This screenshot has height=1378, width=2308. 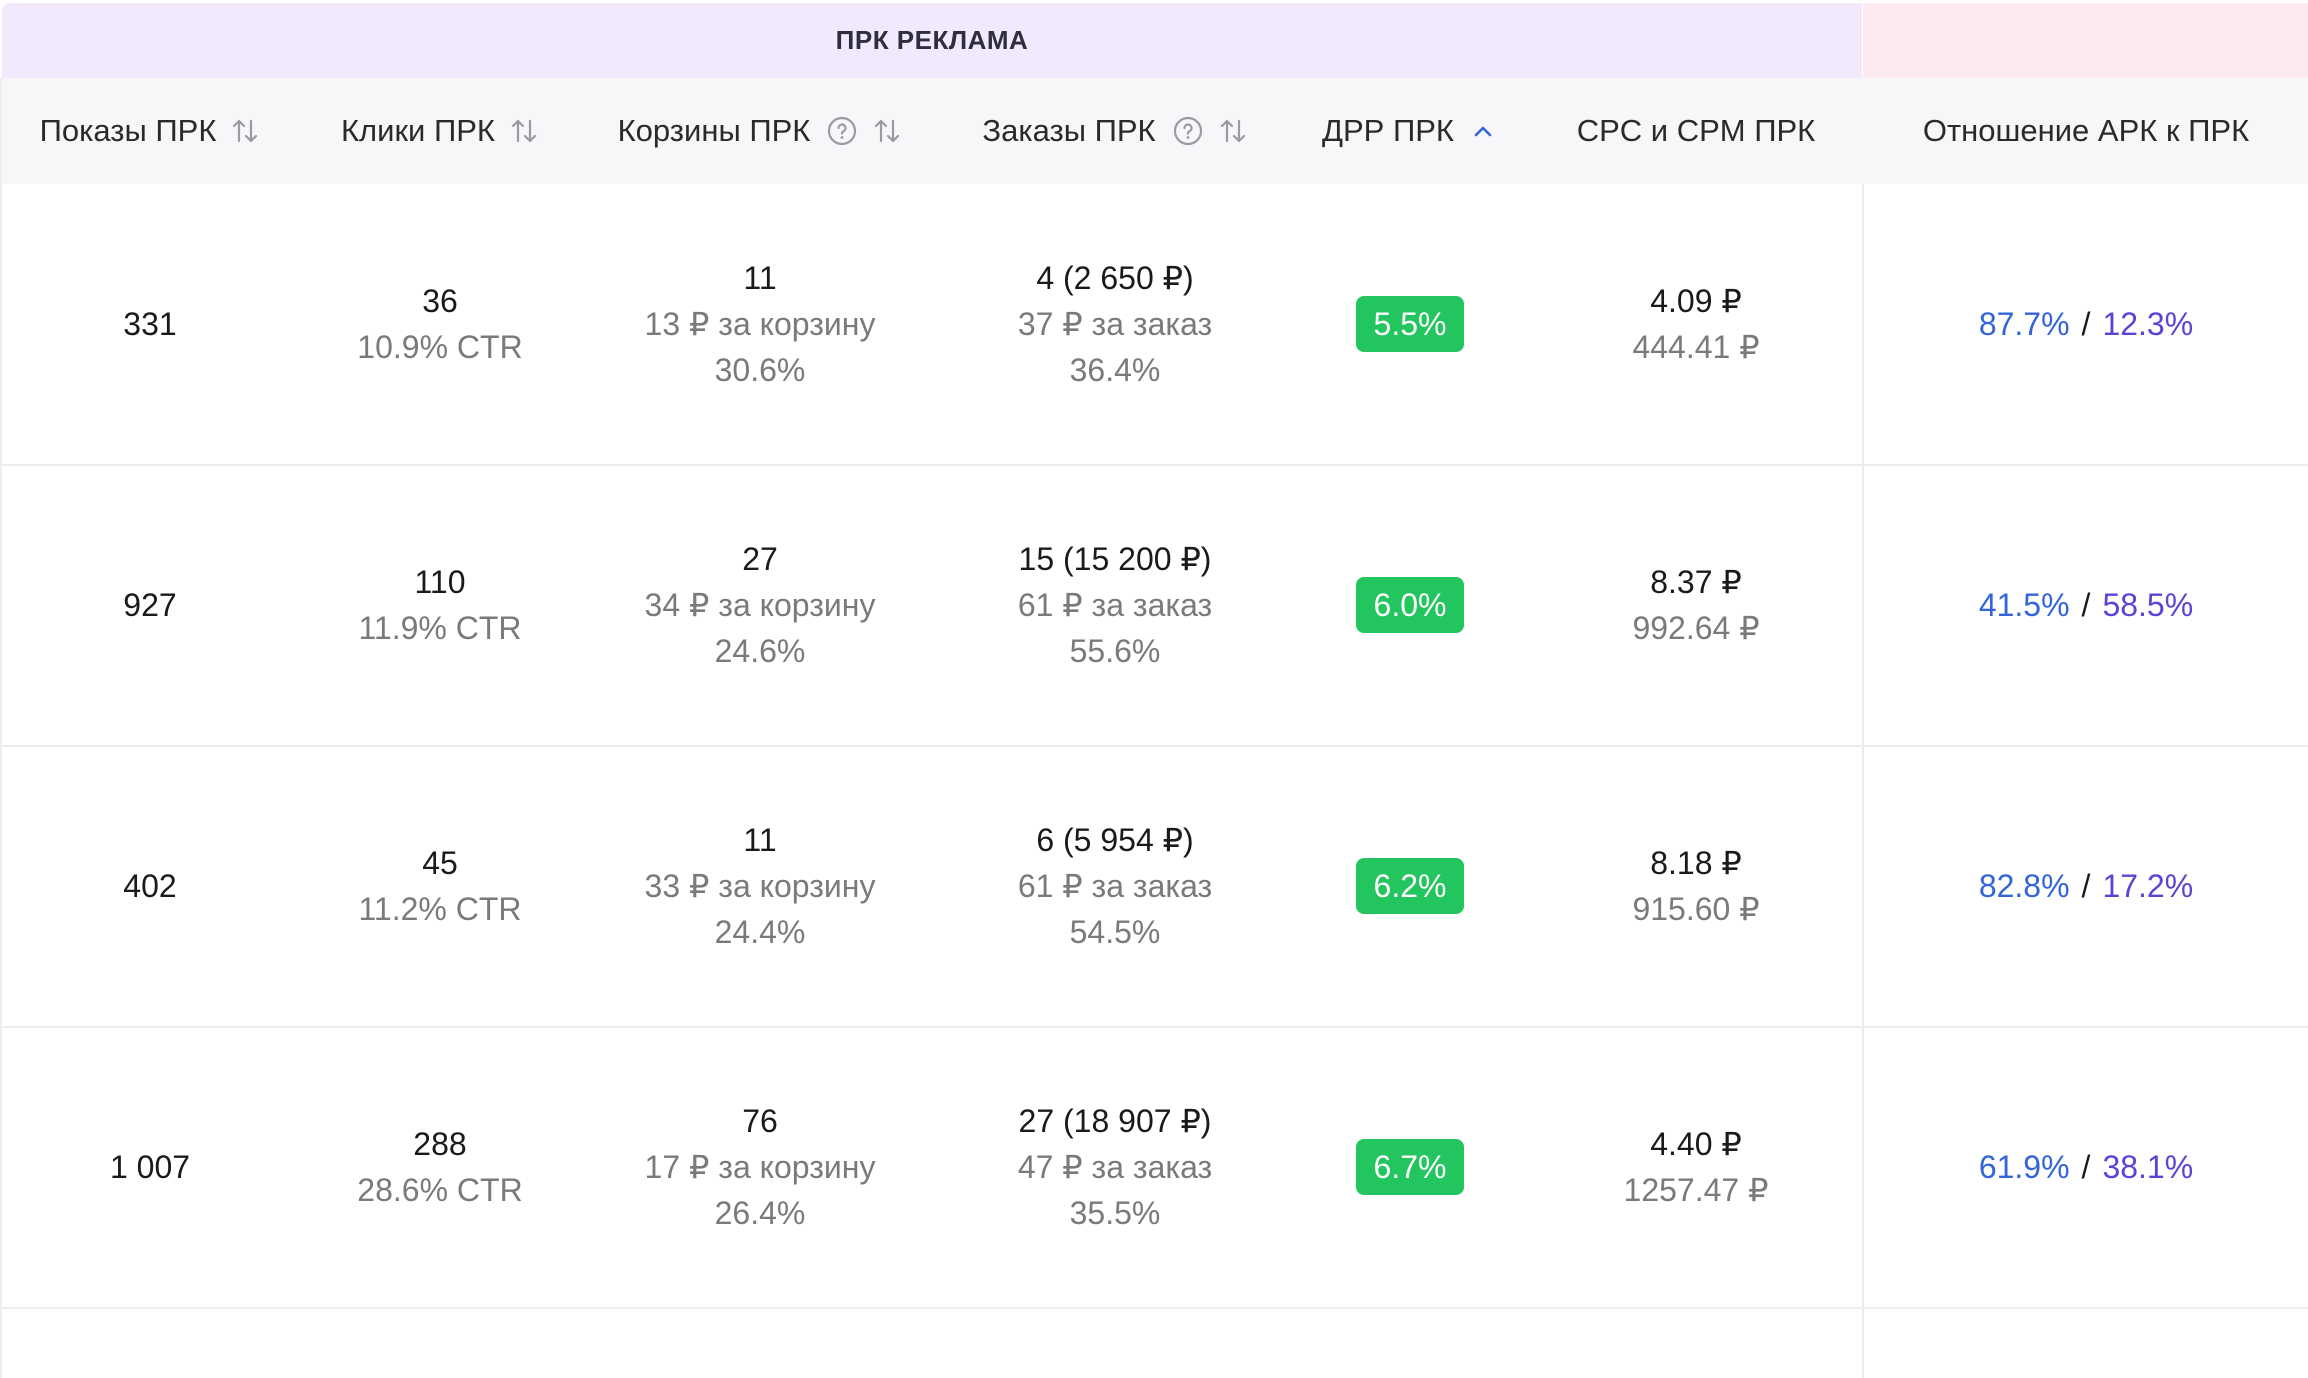 I want to click on cart-cost-value: 33 ₽ за корзину, so click(x=760, y=886).